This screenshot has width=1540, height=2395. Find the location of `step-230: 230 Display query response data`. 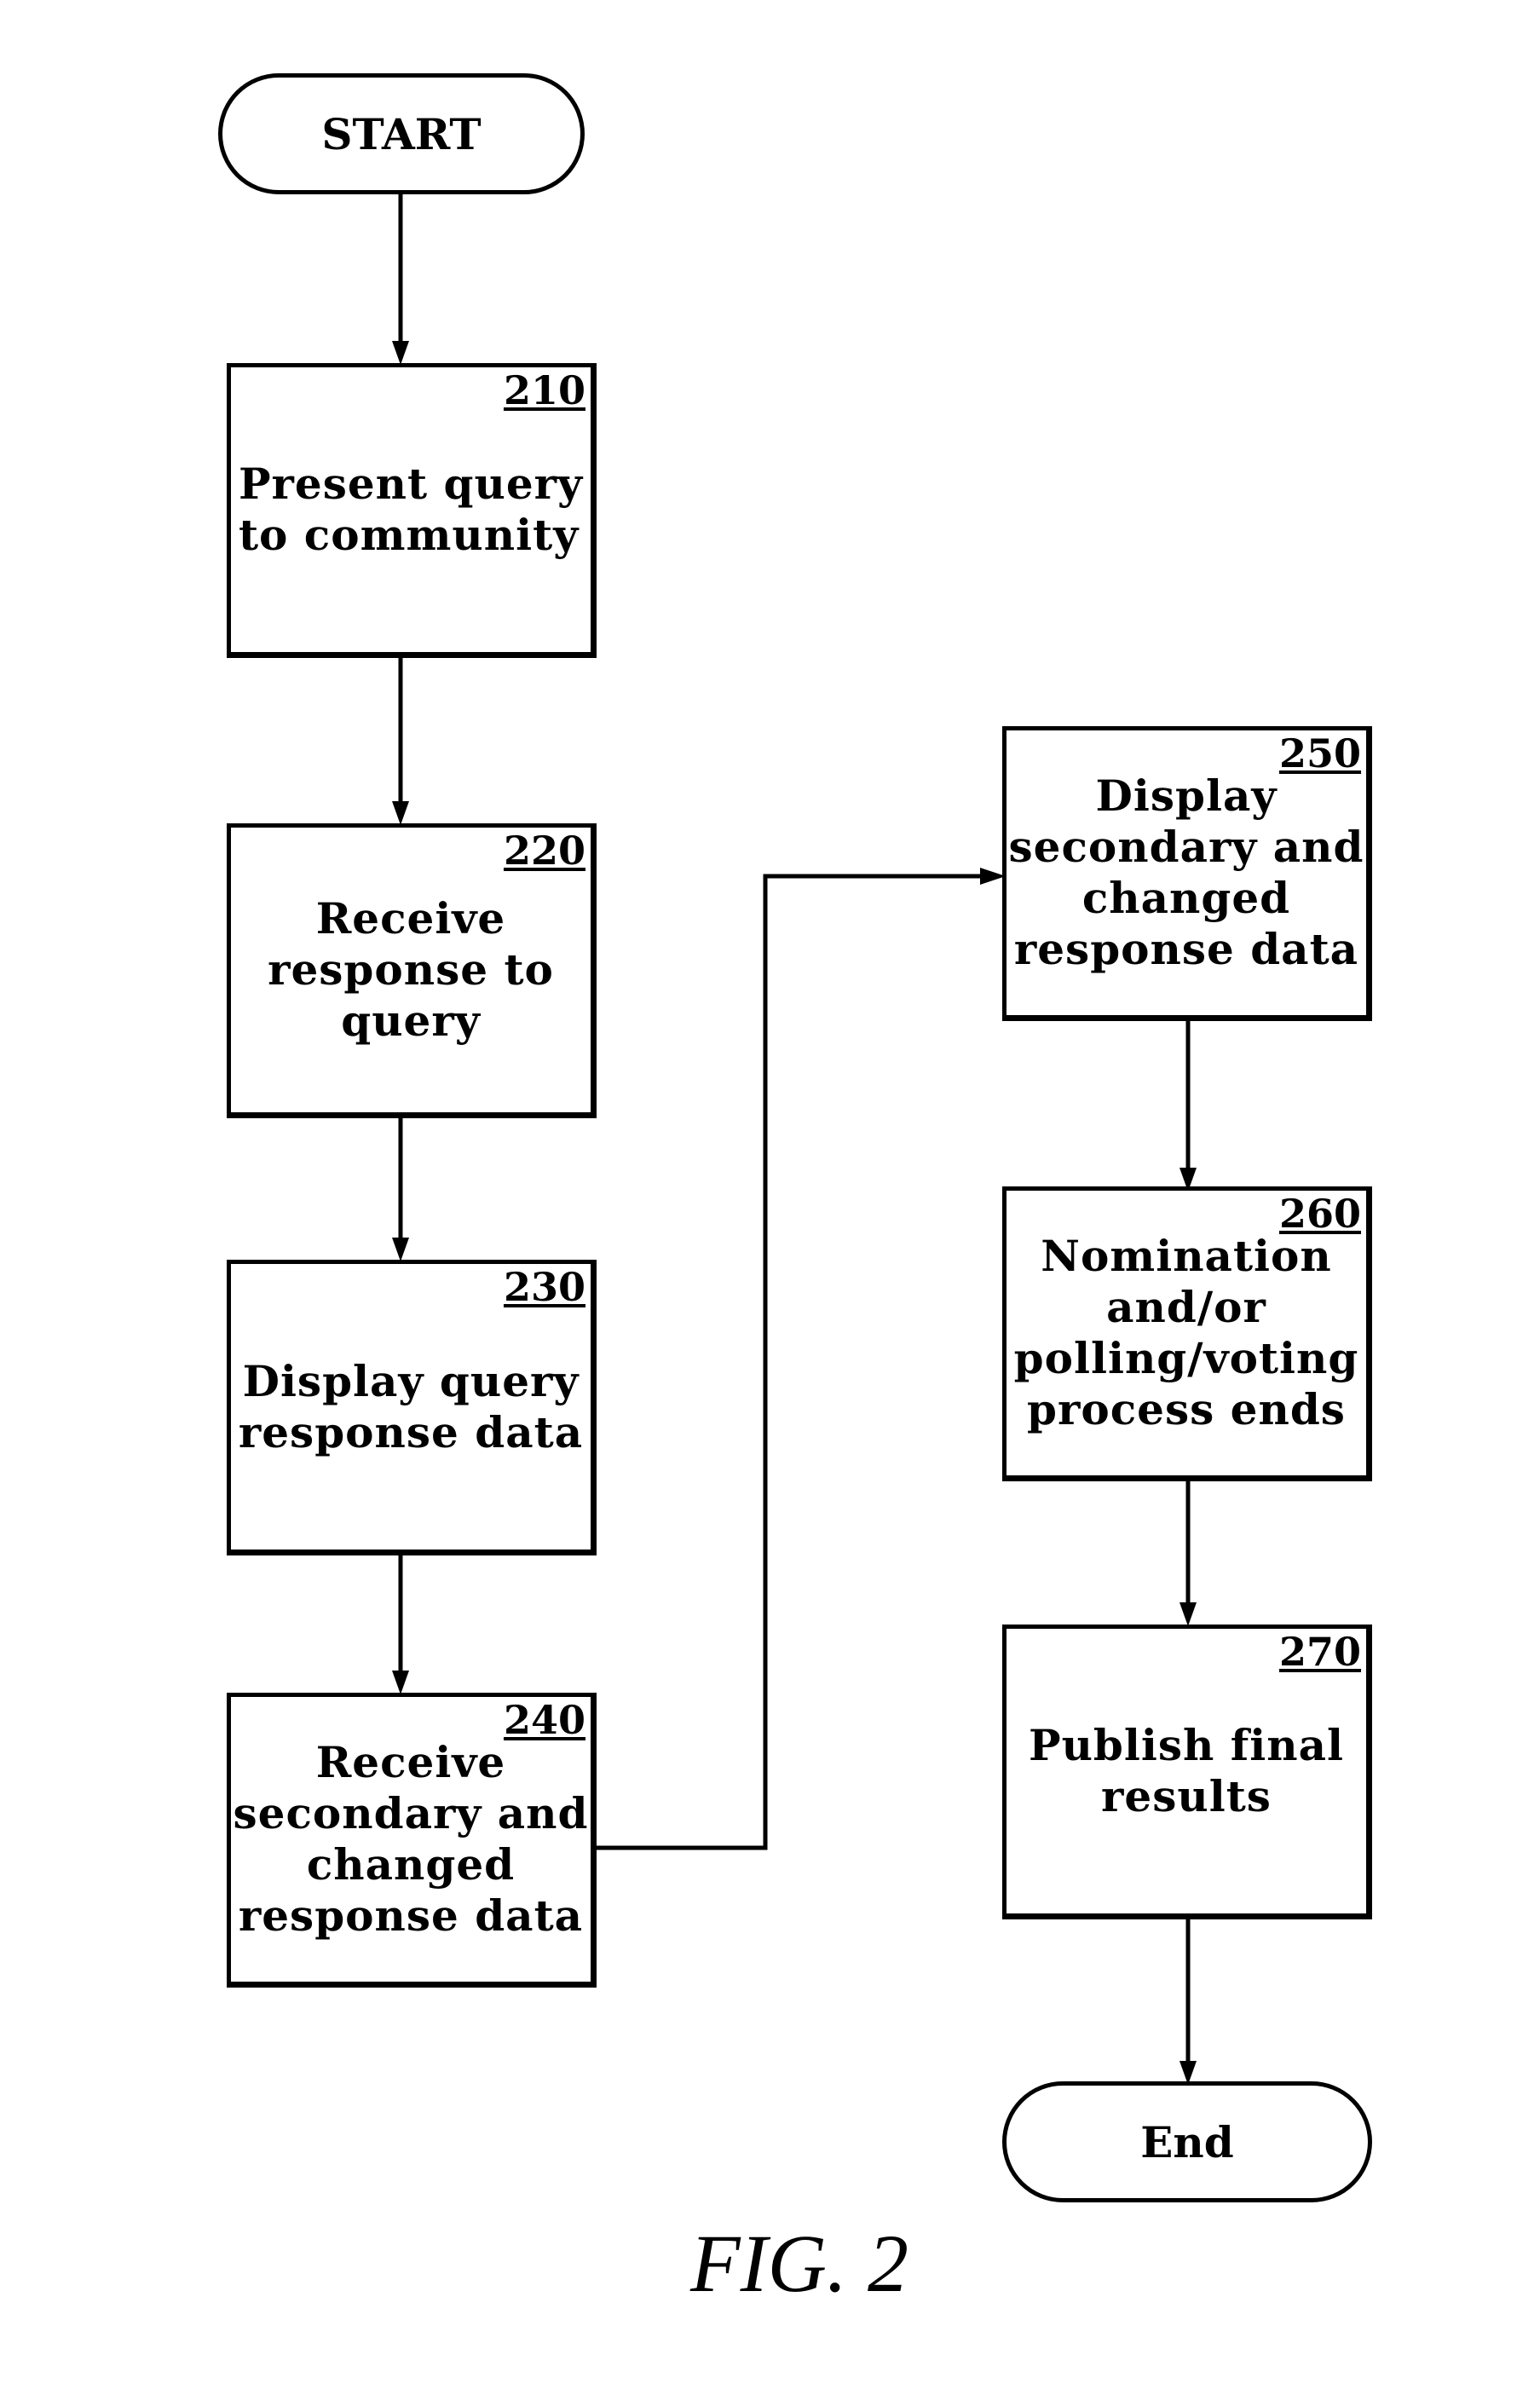

step-230: 230 Display query response data is located at coordinates (412, 1407).